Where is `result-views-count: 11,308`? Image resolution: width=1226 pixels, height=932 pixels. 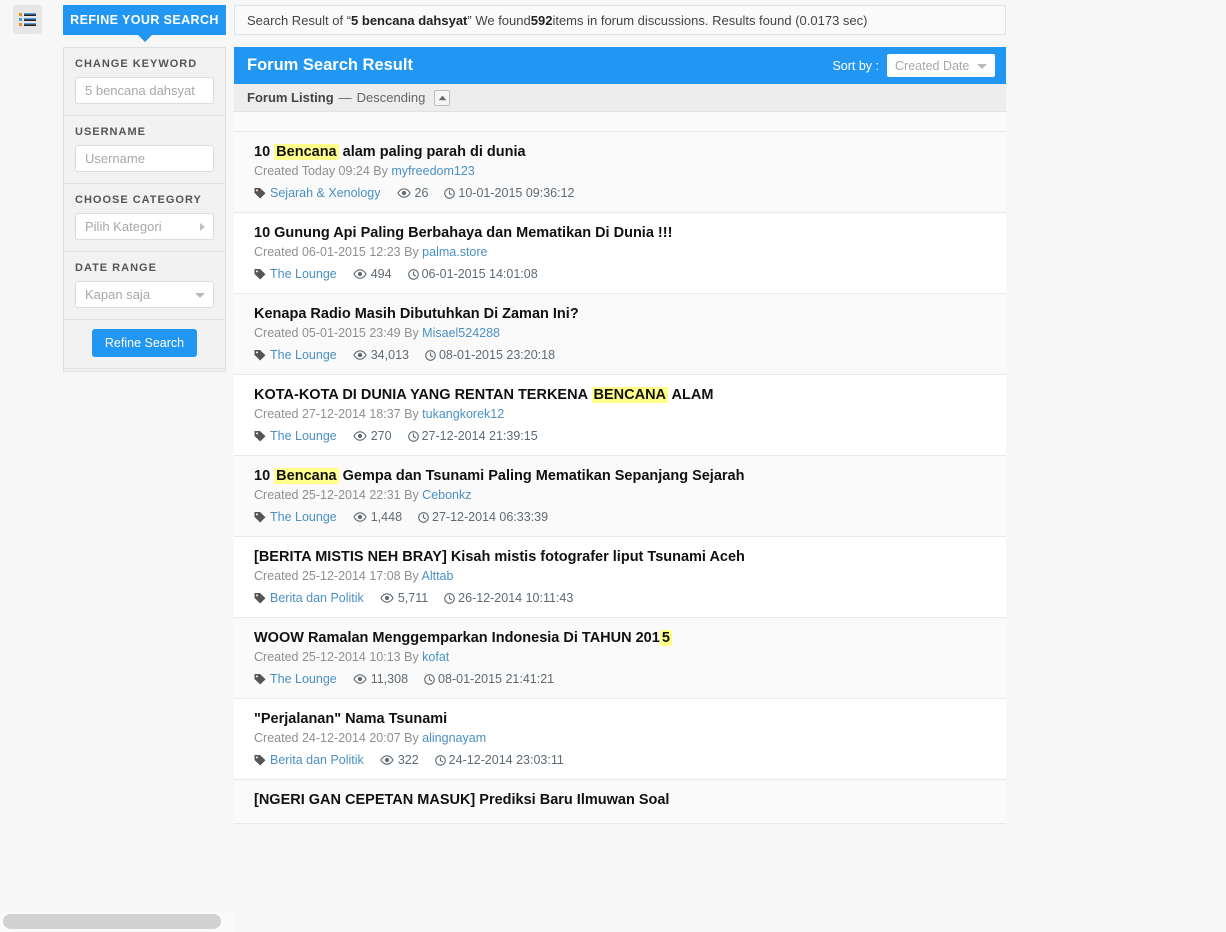
result-views-count: 11,308 is located at coordinates (389, 679).